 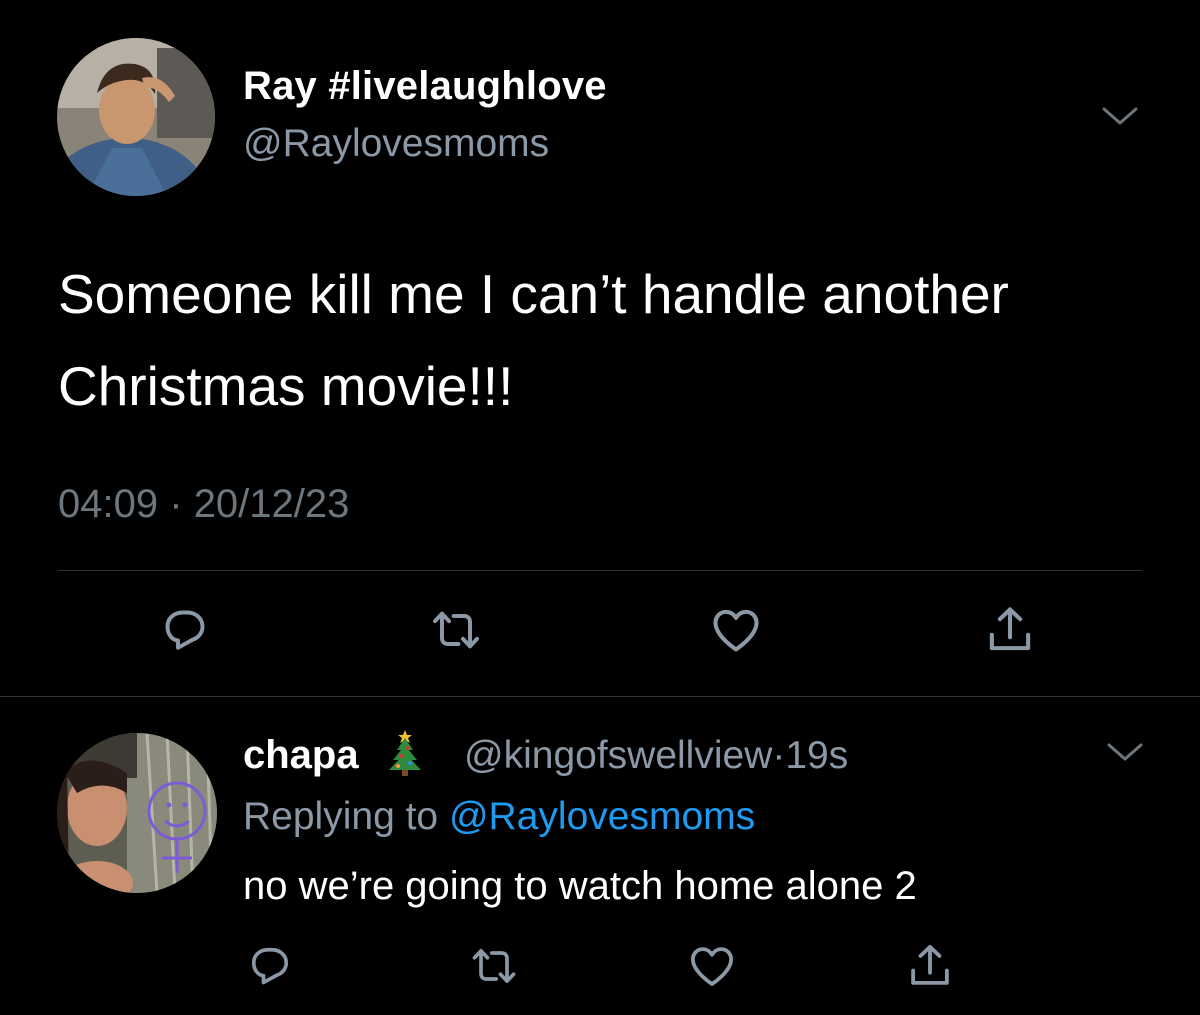 I want to click on reply-avatar, so click(x=137, y=813).